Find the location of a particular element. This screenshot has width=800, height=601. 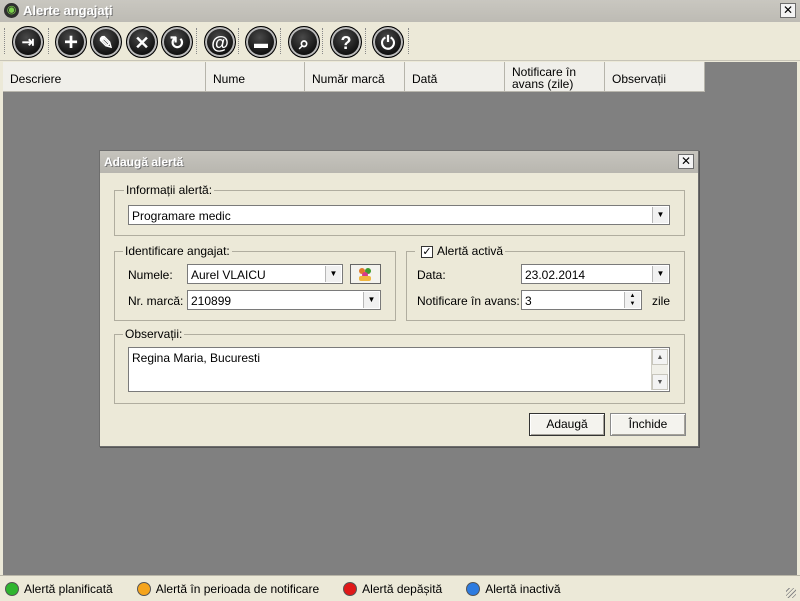

legend-notice-period: Alertă în perioada de notificare is located at coordinates (226, 588).